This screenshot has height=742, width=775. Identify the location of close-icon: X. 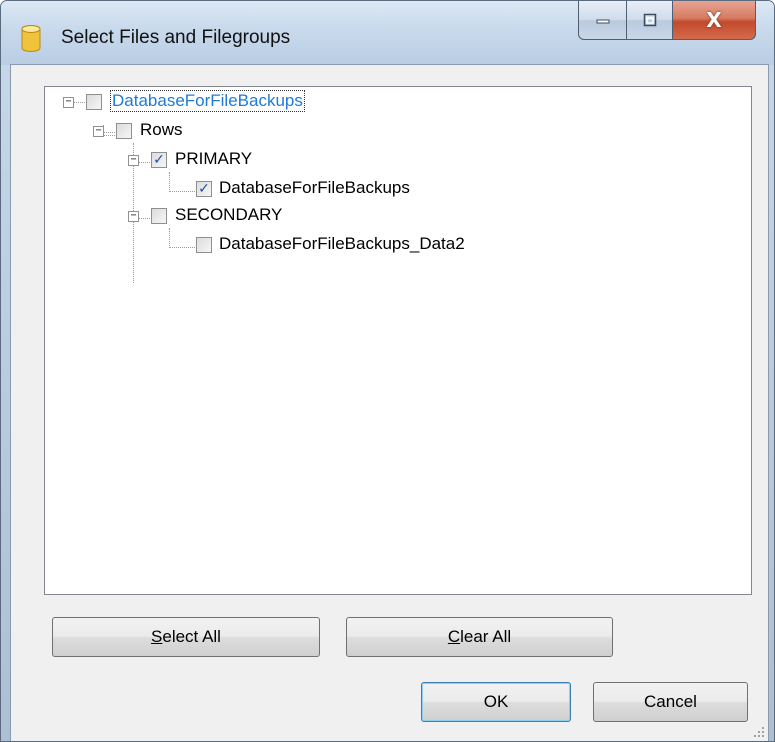
(714, 20).